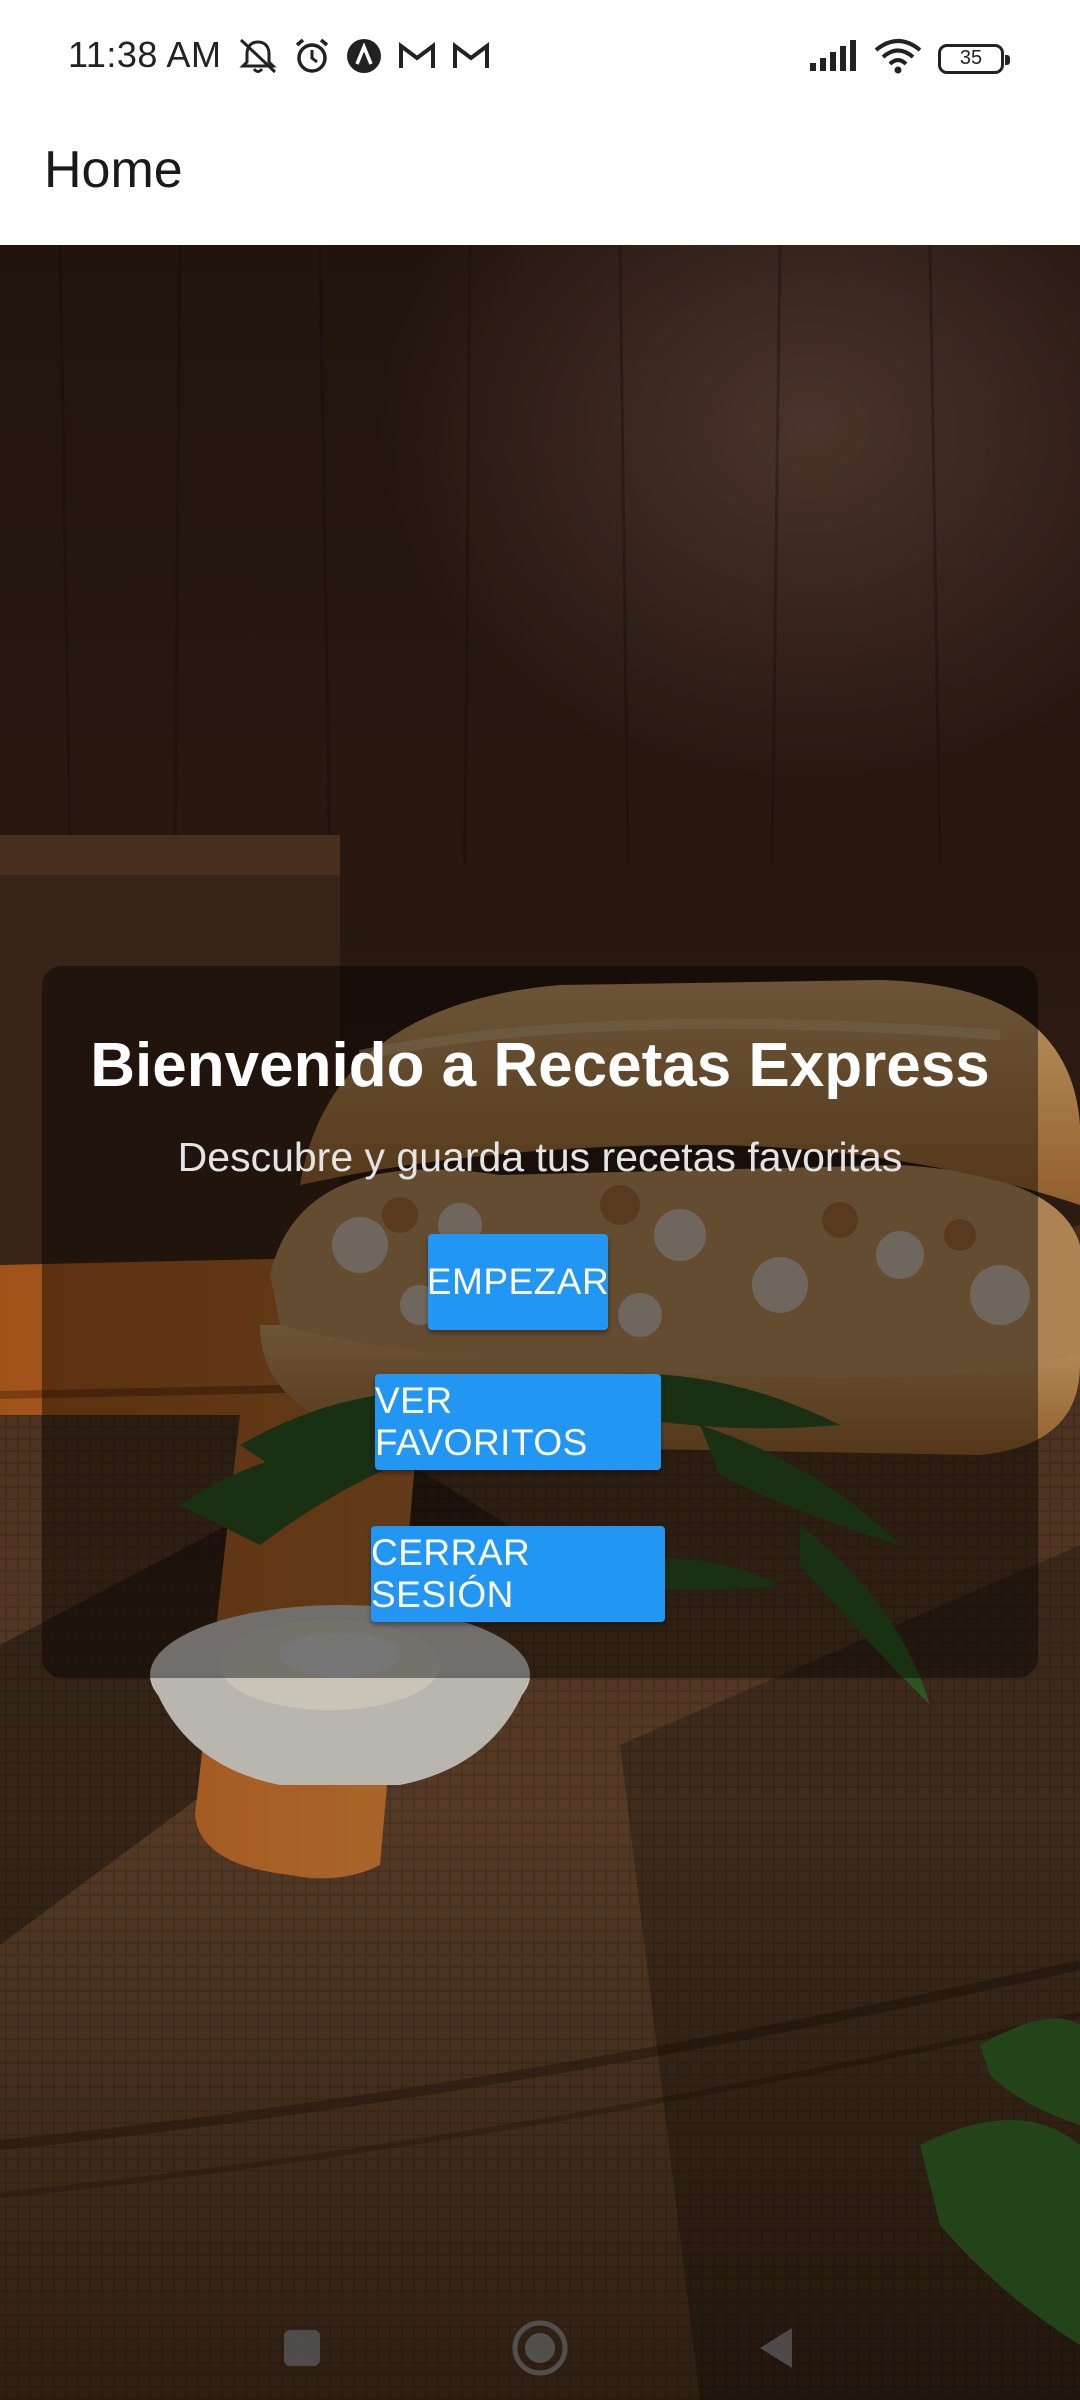  What do you see at coordinates (898, 58) in the screenshot?
I see `wifi-icon` at bounding box center [898, 58].